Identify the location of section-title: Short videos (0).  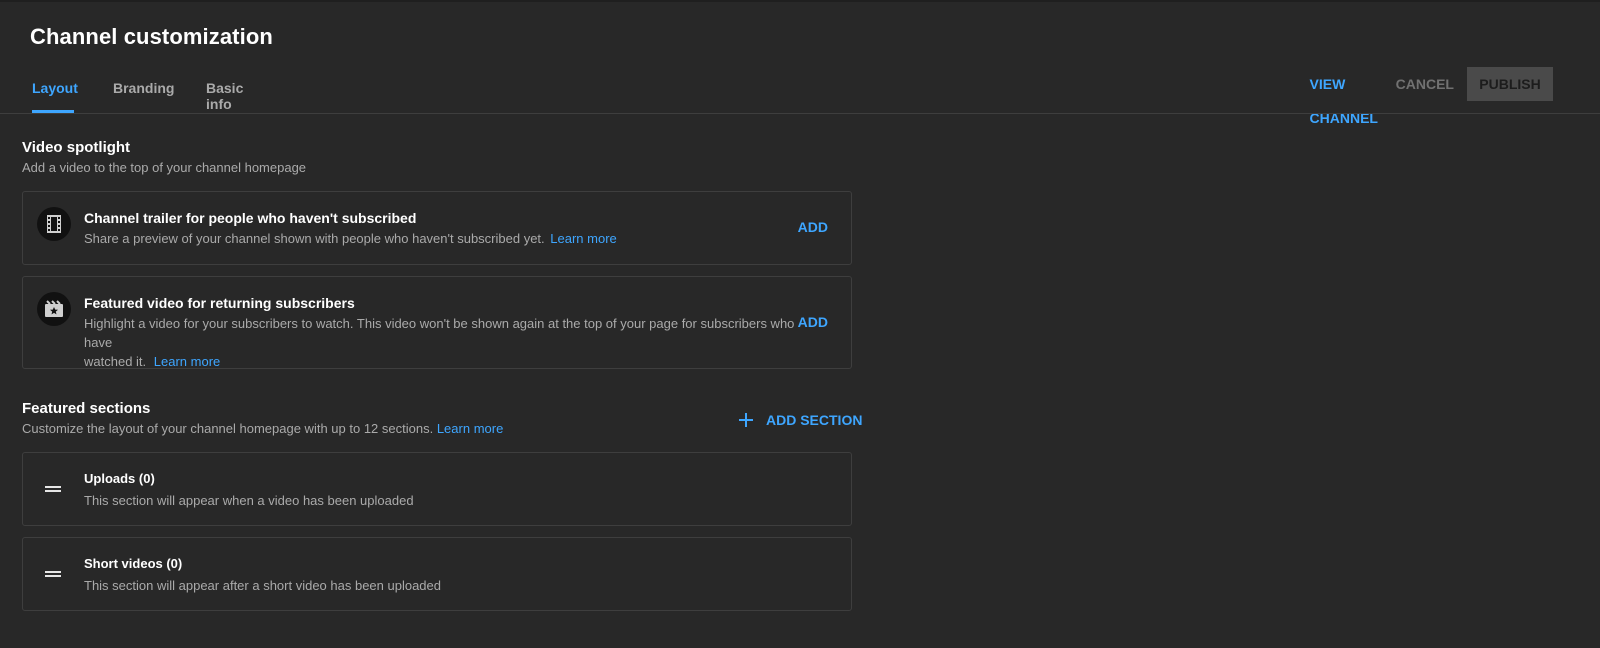
(133, 563).